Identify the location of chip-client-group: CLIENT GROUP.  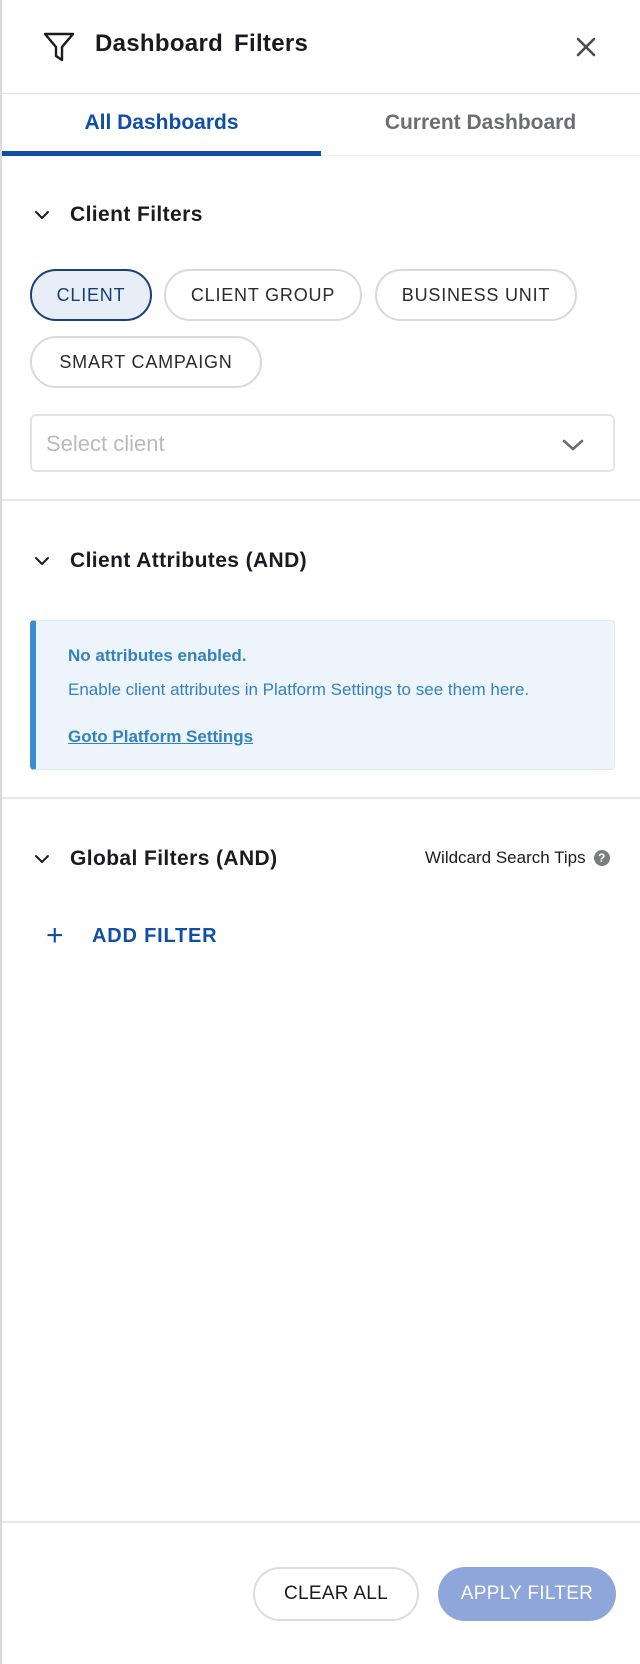
(263, 295).